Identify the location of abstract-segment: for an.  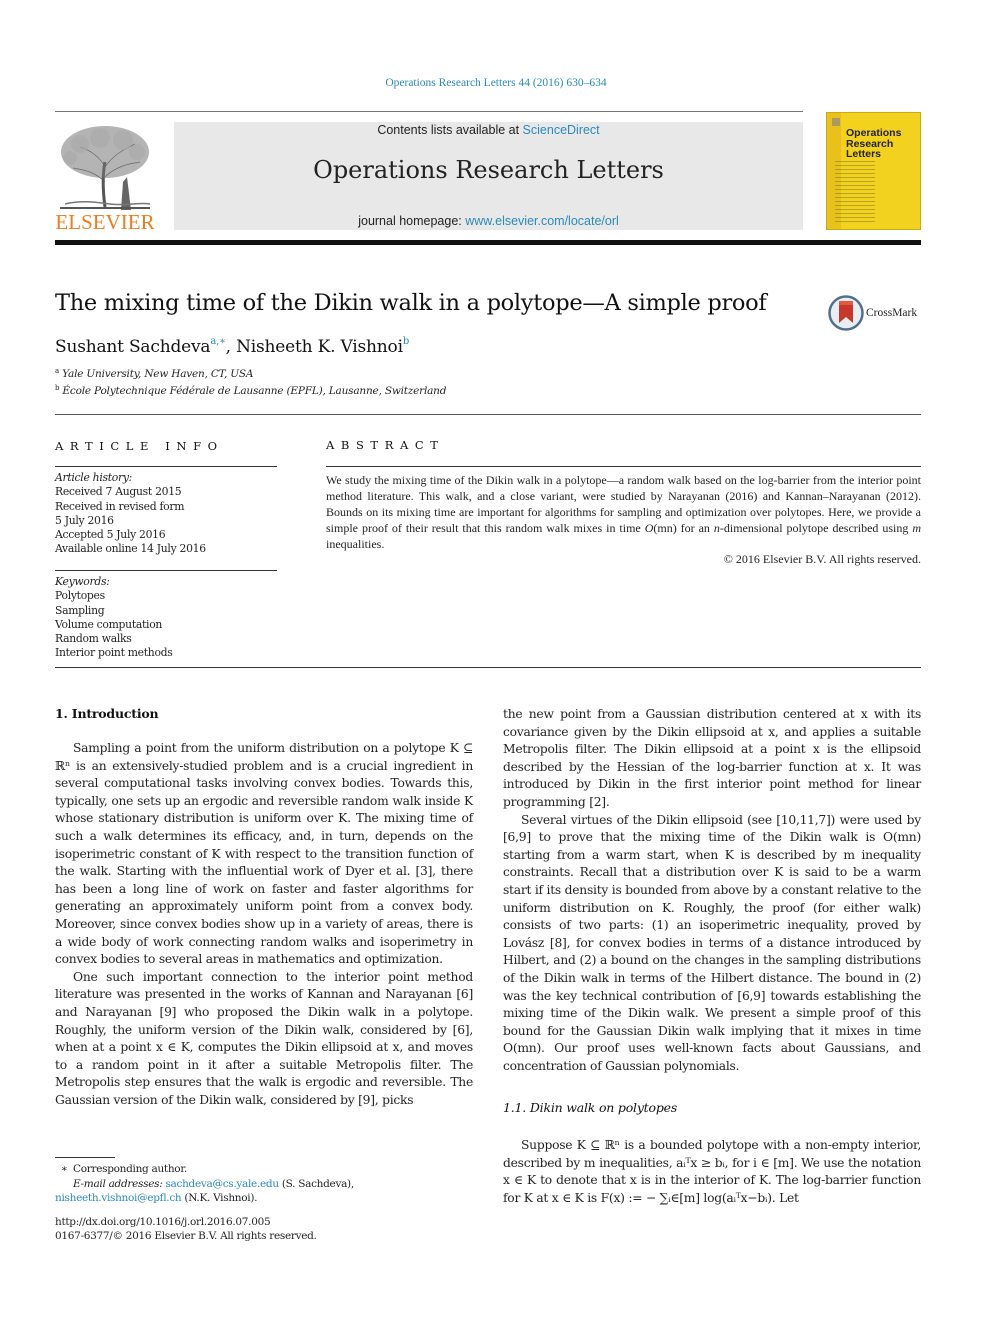
(695, 528).